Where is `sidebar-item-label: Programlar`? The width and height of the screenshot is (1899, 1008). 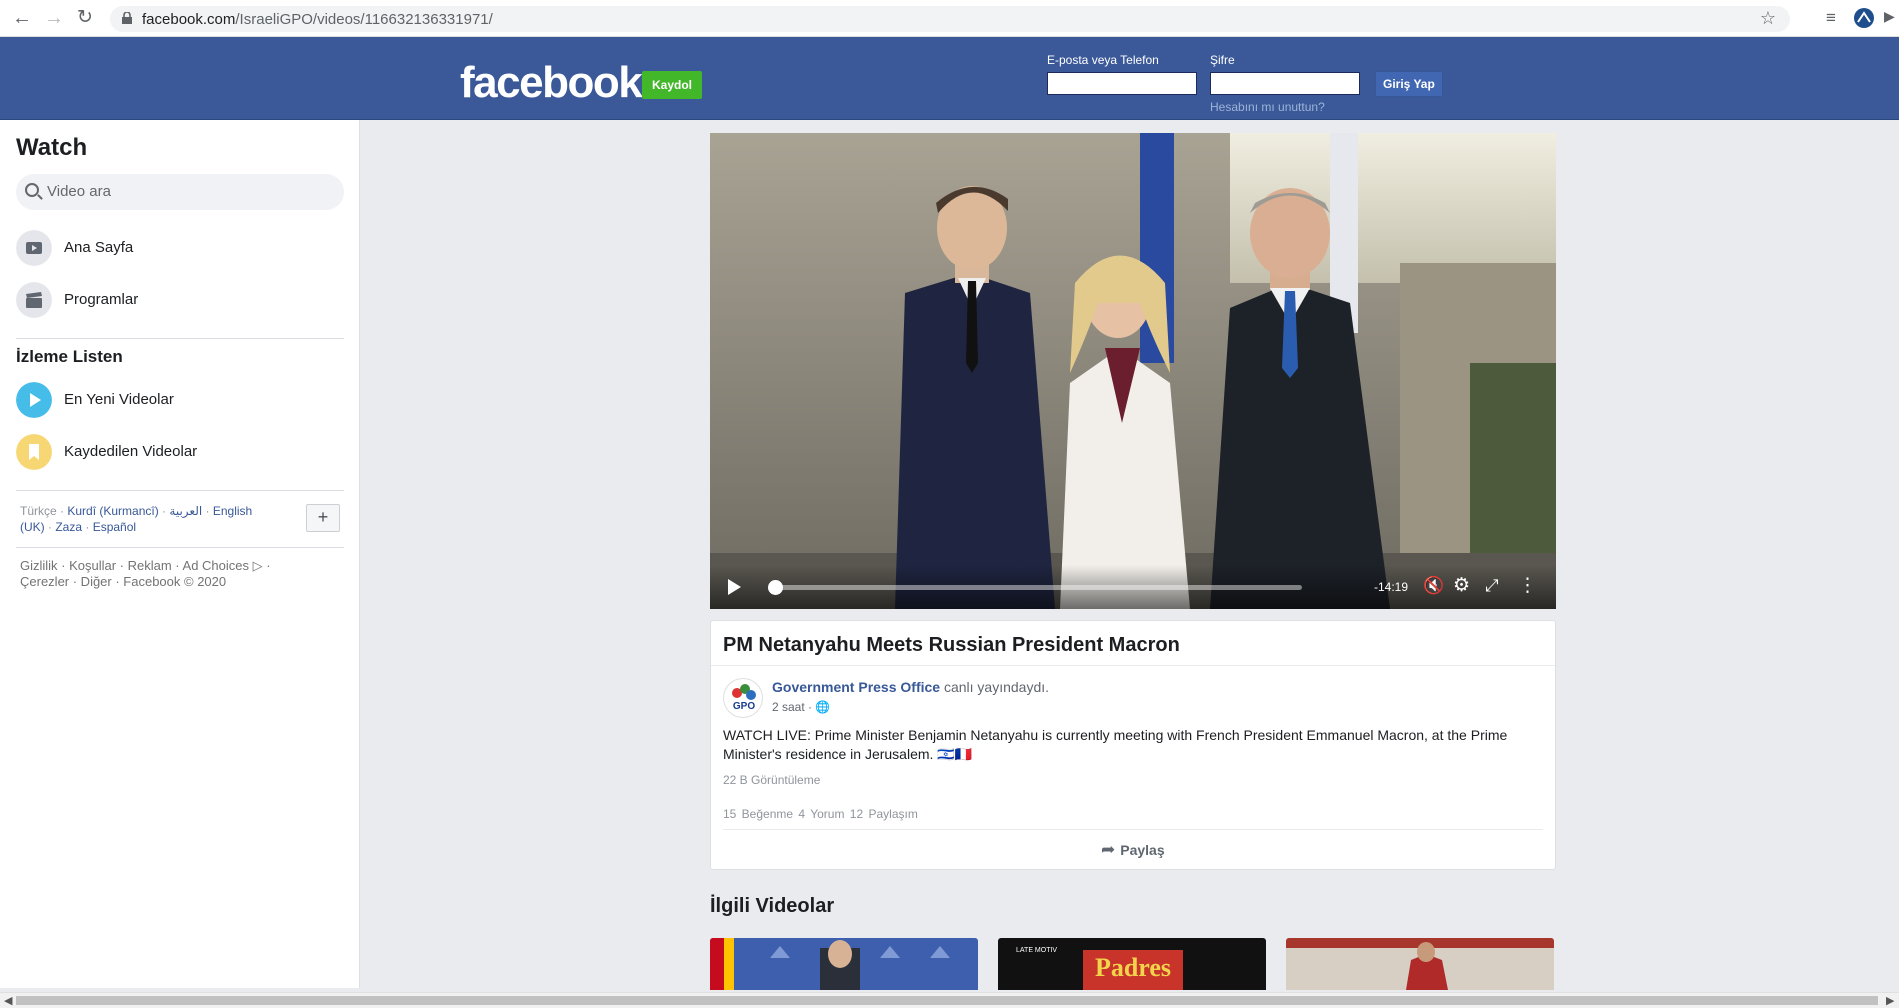 sidebar-item-label: Programlar is located at coordinates (101, 299).